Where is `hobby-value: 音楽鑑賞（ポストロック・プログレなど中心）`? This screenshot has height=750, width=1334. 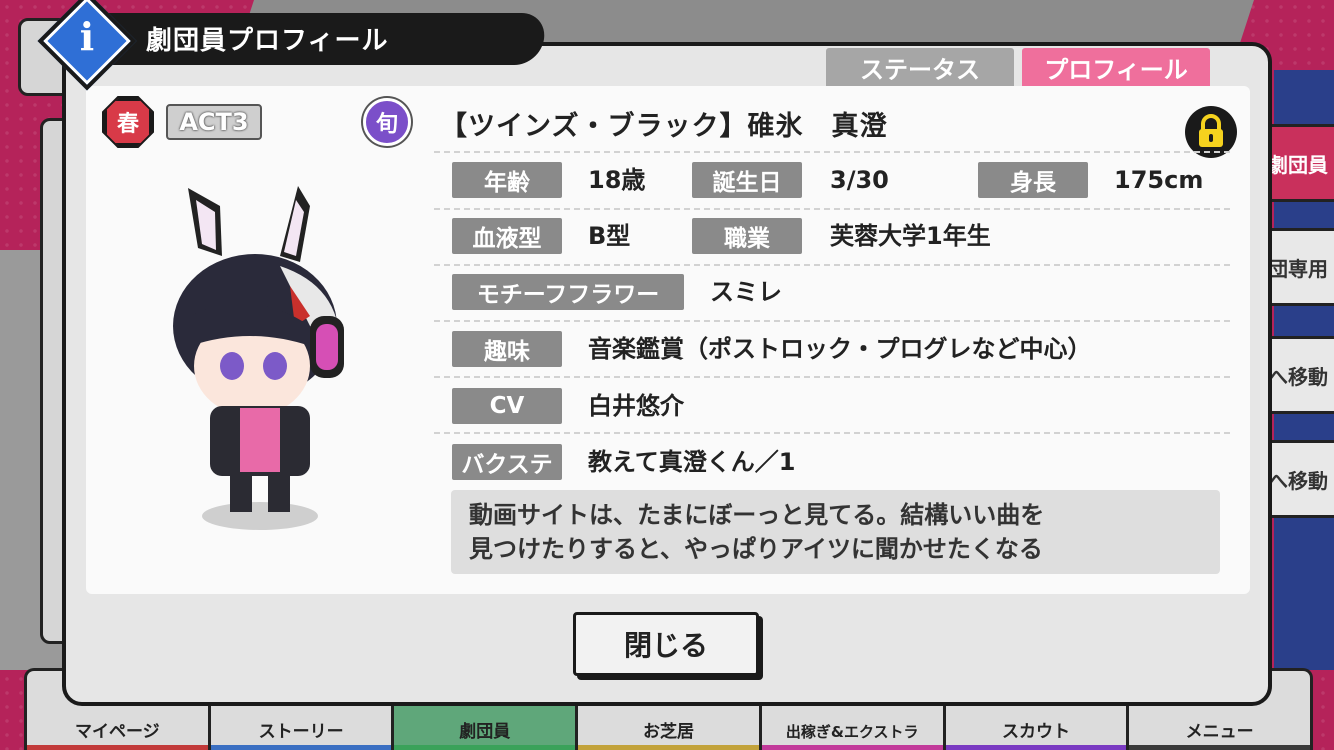 hobby-value: 音楽鑑賞（ポストロック・プログレなど中心） is located at coordinates (840, 349).